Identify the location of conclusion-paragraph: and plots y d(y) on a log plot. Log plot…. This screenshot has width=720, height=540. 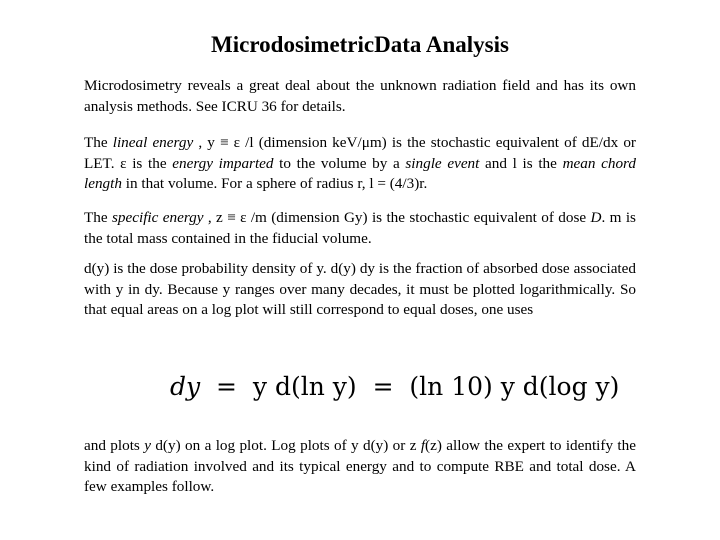
(360, 467).